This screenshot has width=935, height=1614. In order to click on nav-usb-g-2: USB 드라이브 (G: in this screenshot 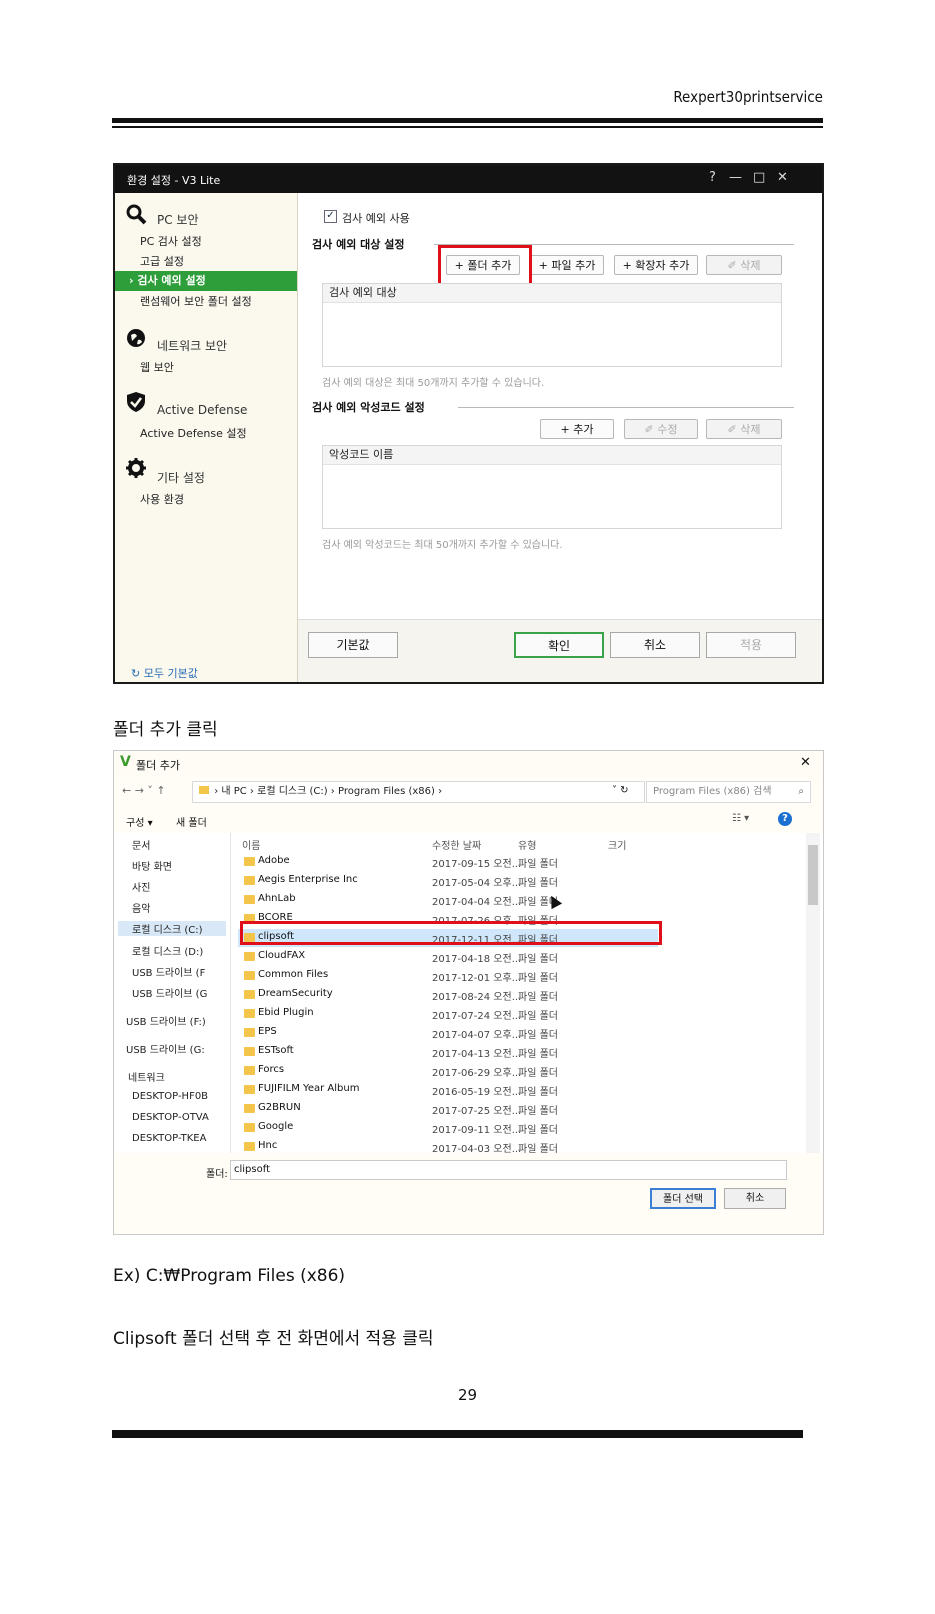, I will do `click(165, 1048)`.